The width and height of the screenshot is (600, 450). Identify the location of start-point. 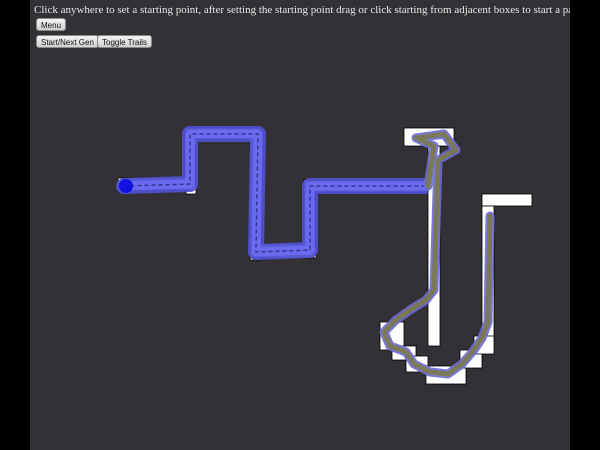
(126, 186).